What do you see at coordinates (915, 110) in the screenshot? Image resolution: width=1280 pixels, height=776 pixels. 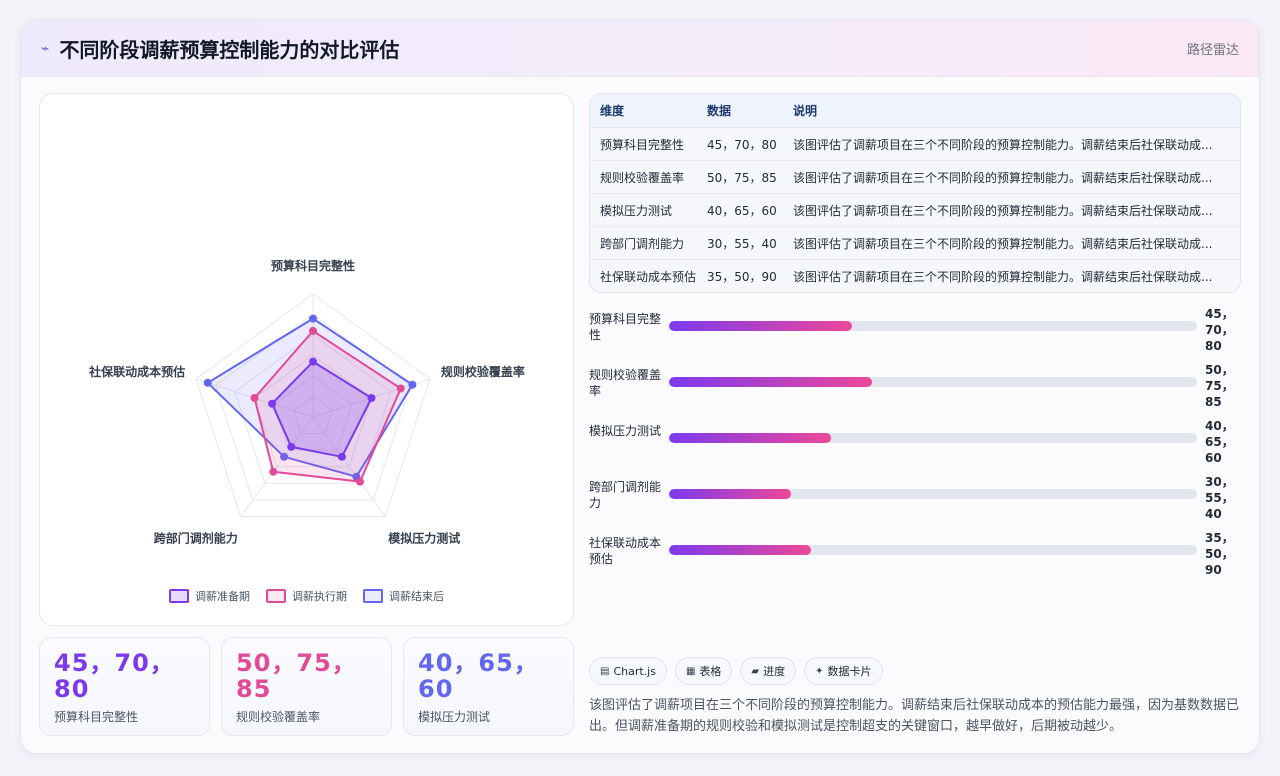 I see `table-header-row: 维度 数据 说明` at bounding box center [915, 110].